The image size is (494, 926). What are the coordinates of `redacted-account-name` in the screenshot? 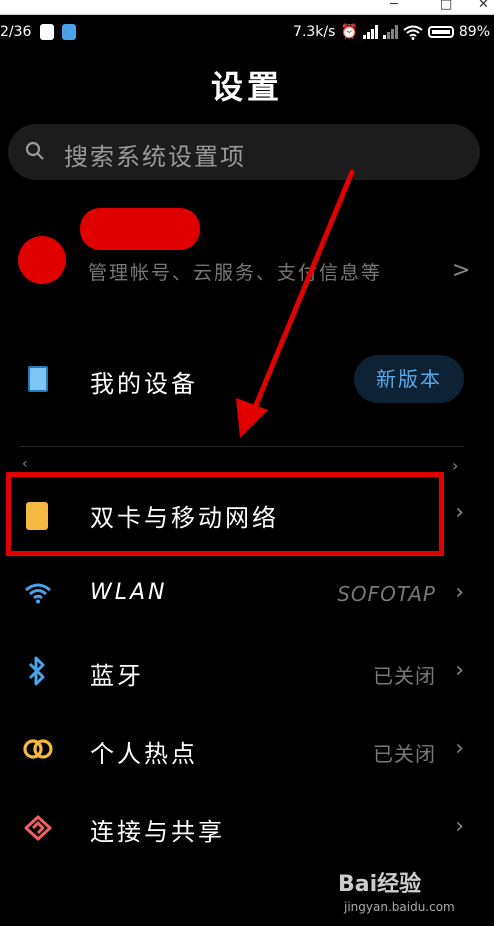 It's located at (140, 229).